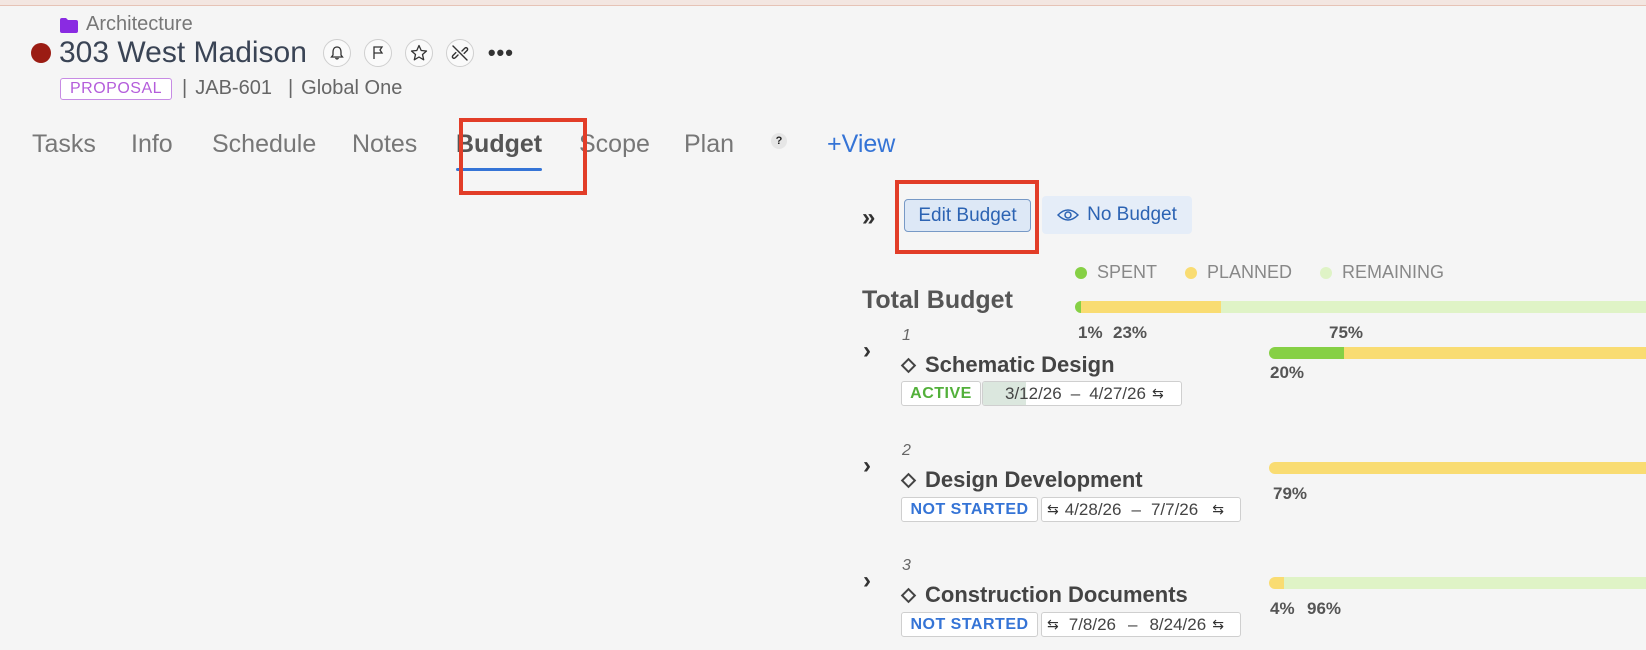  I want to click on tab-schedule: Schedule, so click(264, 144).